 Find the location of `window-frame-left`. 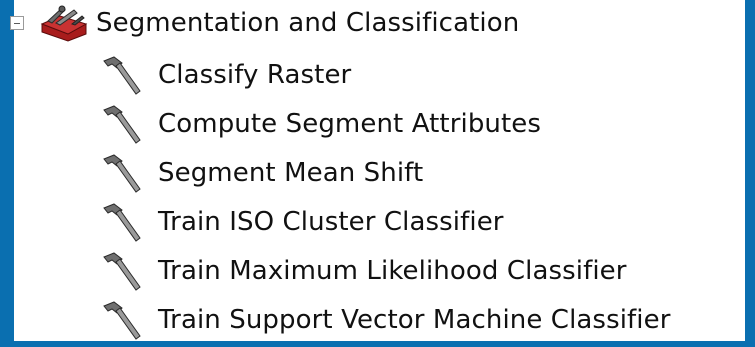

window-frame-left is located at coordinates (7, 173).